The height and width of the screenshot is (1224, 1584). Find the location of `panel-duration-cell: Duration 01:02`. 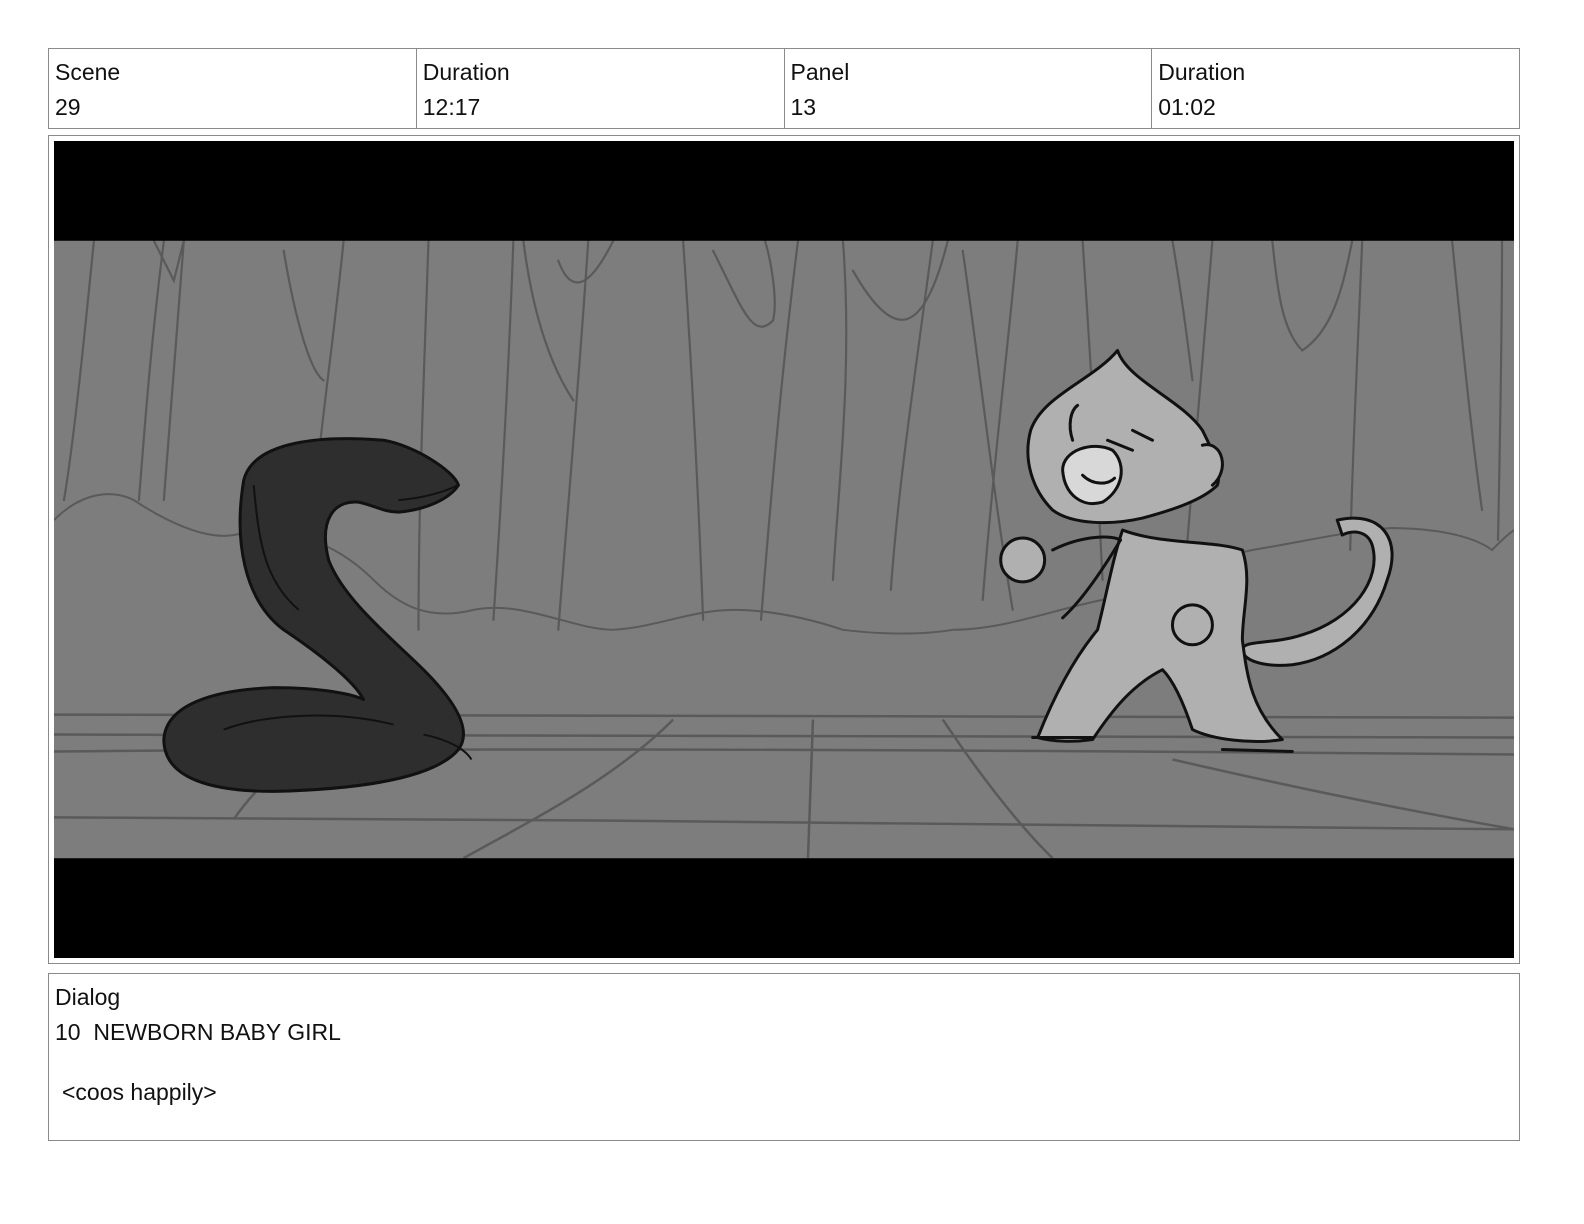

panel-duration-cell: Duration 01:02 is located at coordinates (1335, 88).